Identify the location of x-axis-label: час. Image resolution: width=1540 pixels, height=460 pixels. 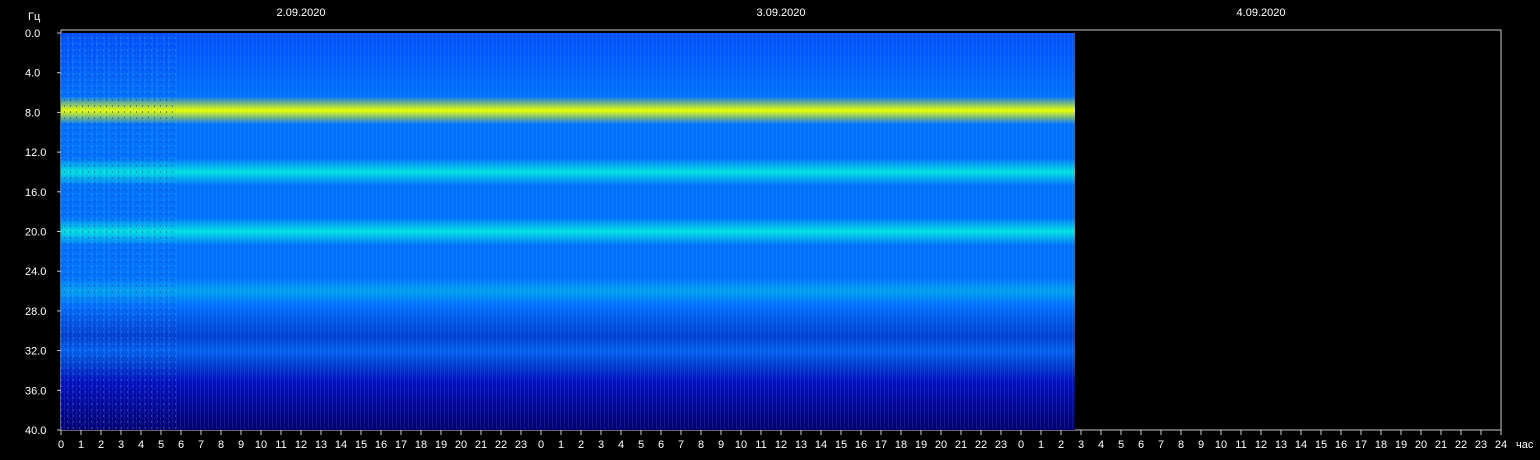
(1525, 445).